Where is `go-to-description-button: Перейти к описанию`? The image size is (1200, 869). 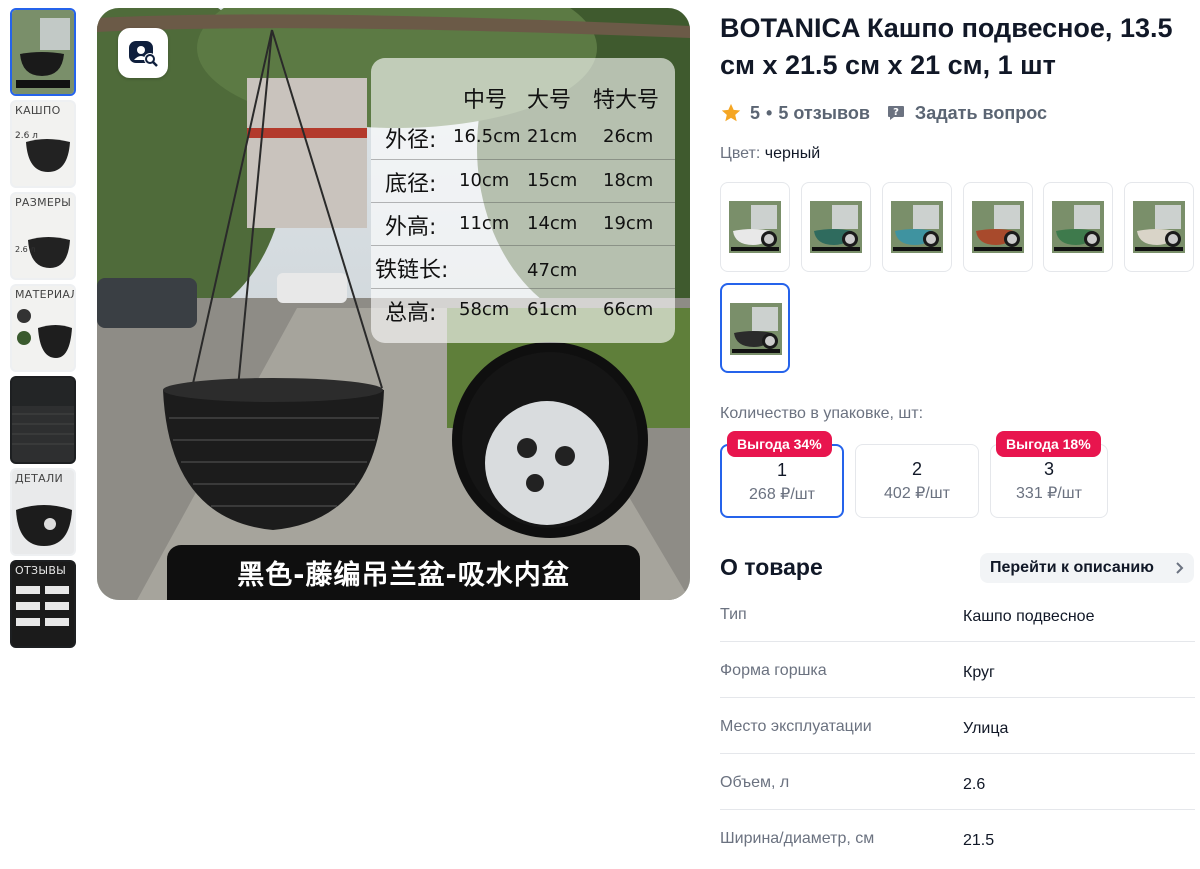 go-to-description-button: Перейти к описанию is located at coordinates (1087, 568).